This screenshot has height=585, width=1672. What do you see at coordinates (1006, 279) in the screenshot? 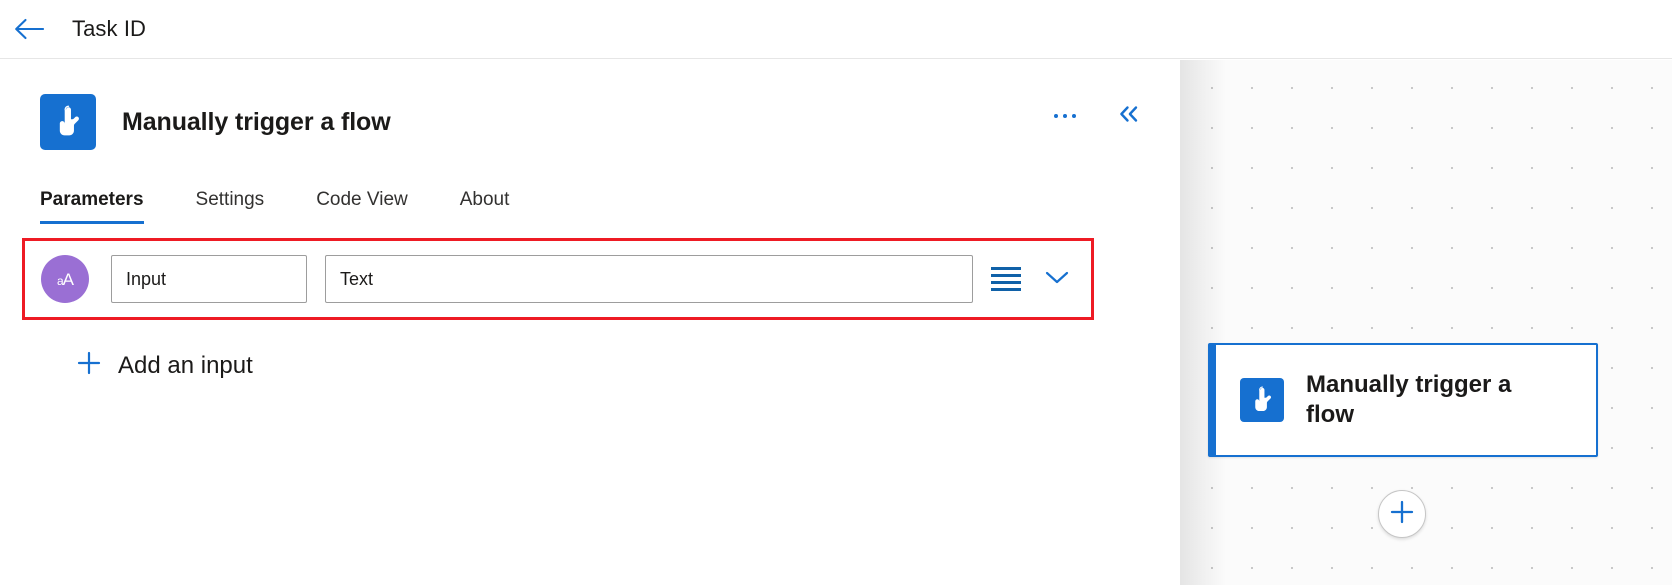
I see `list-icon` at bounding box center [1006, 279].